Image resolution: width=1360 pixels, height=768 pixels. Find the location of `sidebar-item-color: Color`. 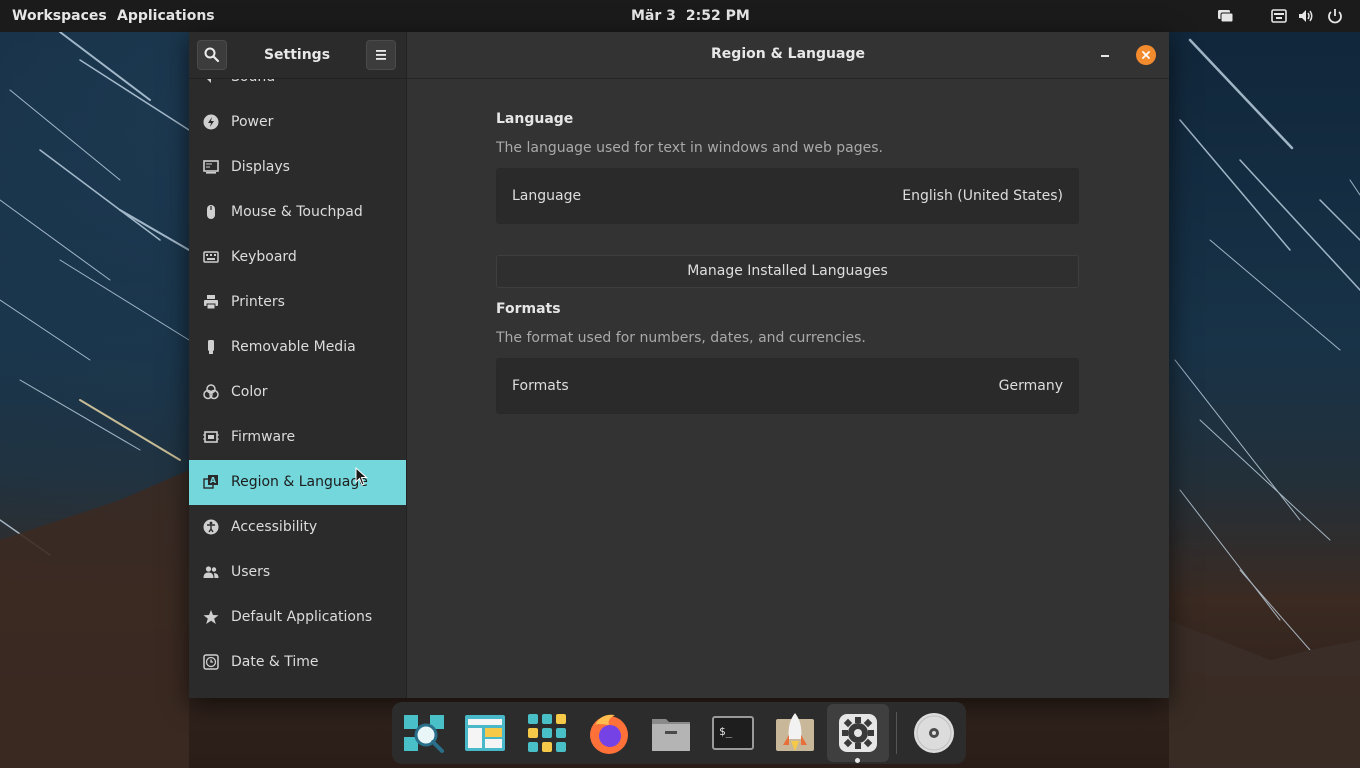

sidebar-item-color: Color is located at coordinates (297, 392).